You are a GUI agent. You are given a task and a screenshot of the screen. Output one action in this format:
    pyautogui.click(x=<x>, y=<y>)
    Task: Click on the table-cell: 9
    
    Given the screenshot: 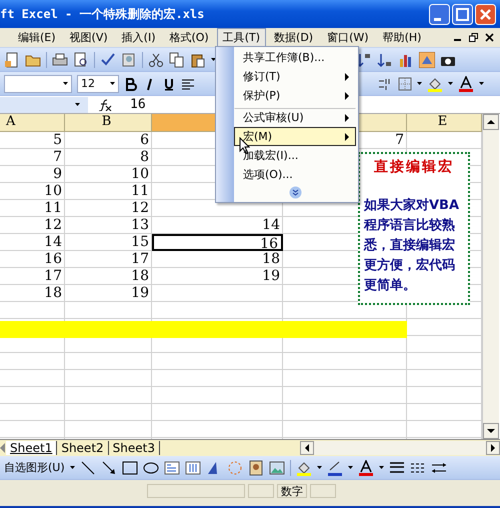 What is the action you would take?
    pyautogui.click(x=57, y=174)
    